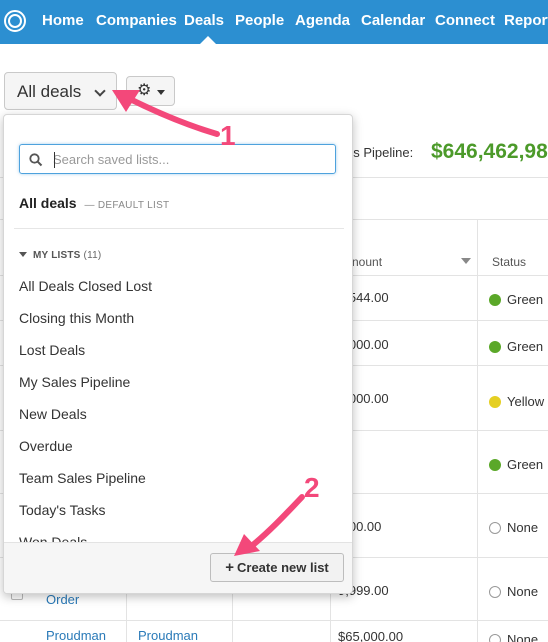 The width and height of the screenshot is (548, 642). Describe the element at coordinates (57, 255) in the screenshot. I see `my-lists-title: MY LISTS` at that location.